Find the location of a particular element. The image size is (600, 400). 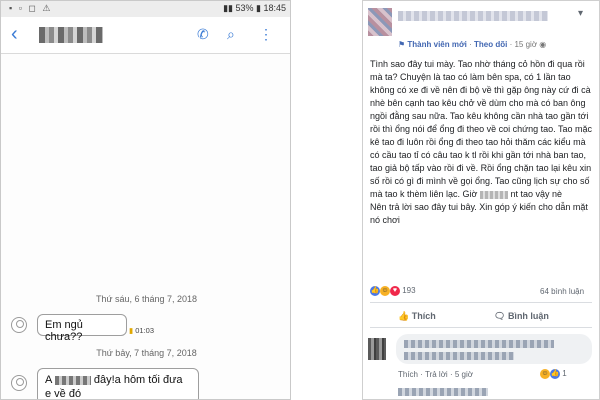

globe-icon: ◉ is located at coordinates (543, 44).